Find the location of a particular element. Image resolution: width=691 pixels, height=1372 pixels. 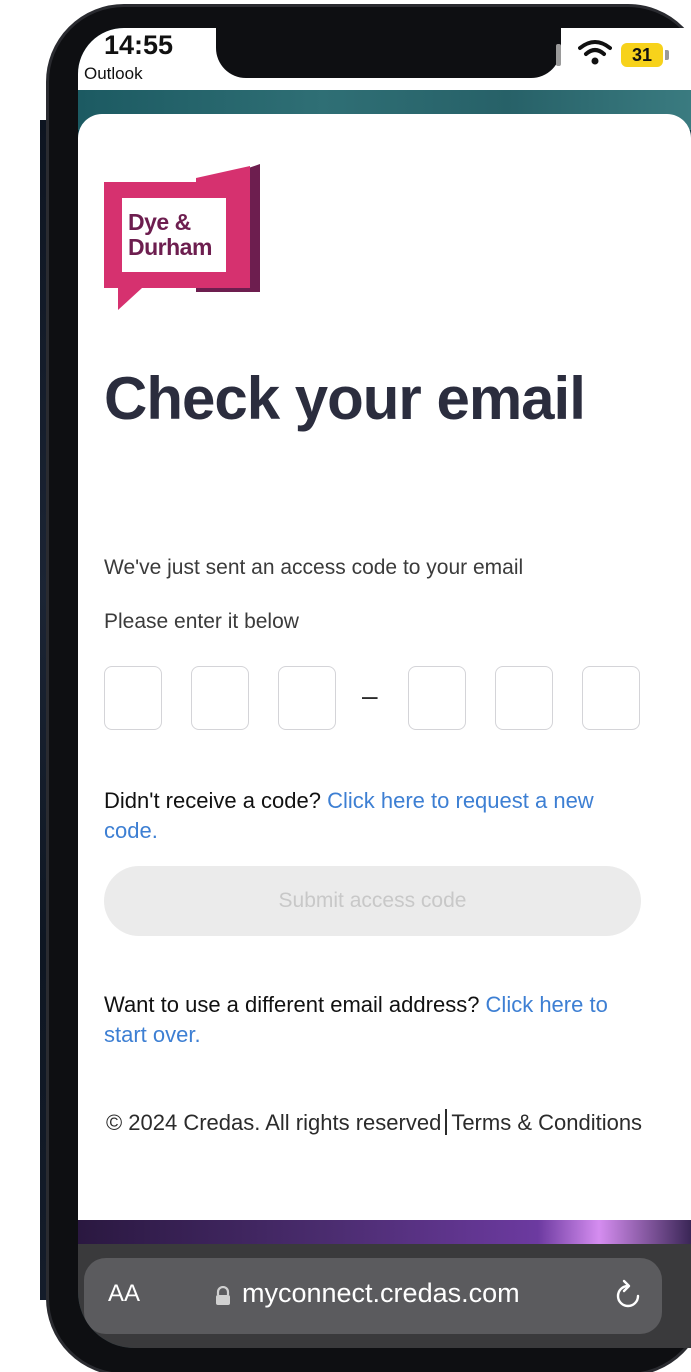

enter-code-text: Please enter it below is located at coordinates (201, 621).